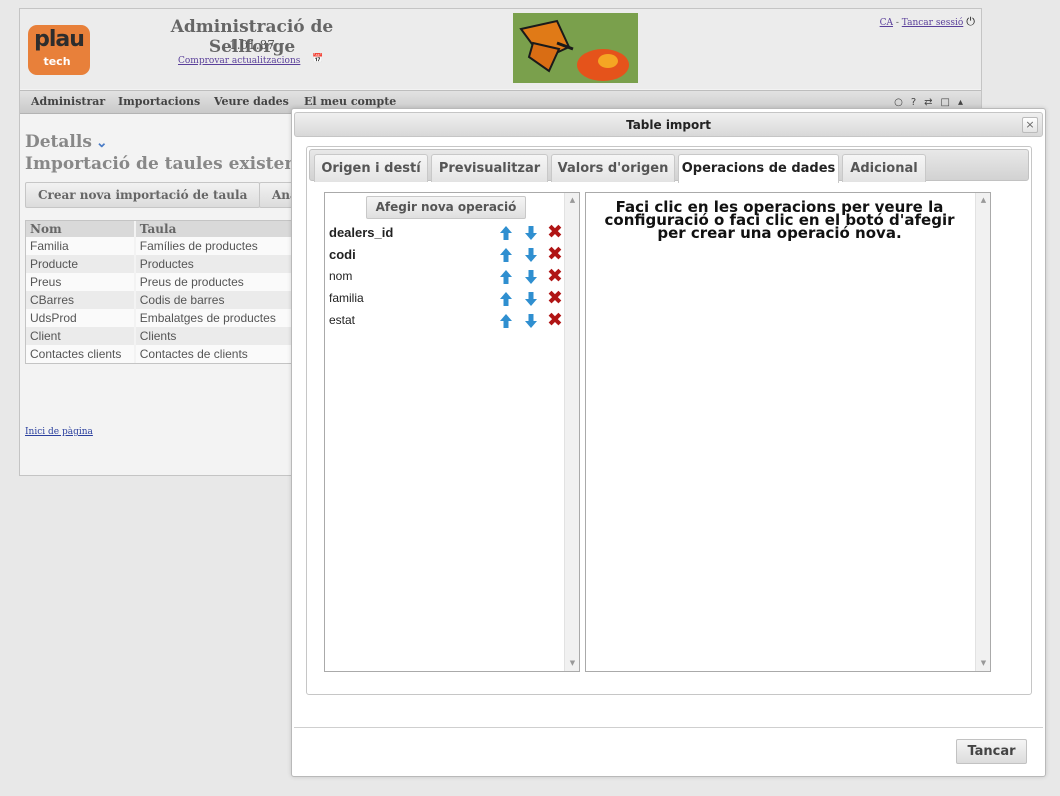 This screenshot has width=1060, height=796. What do you see at coordinates (964, 102) in the screenshot?
I see `collapse-icon: ▴` at bounding box center [964, 102].